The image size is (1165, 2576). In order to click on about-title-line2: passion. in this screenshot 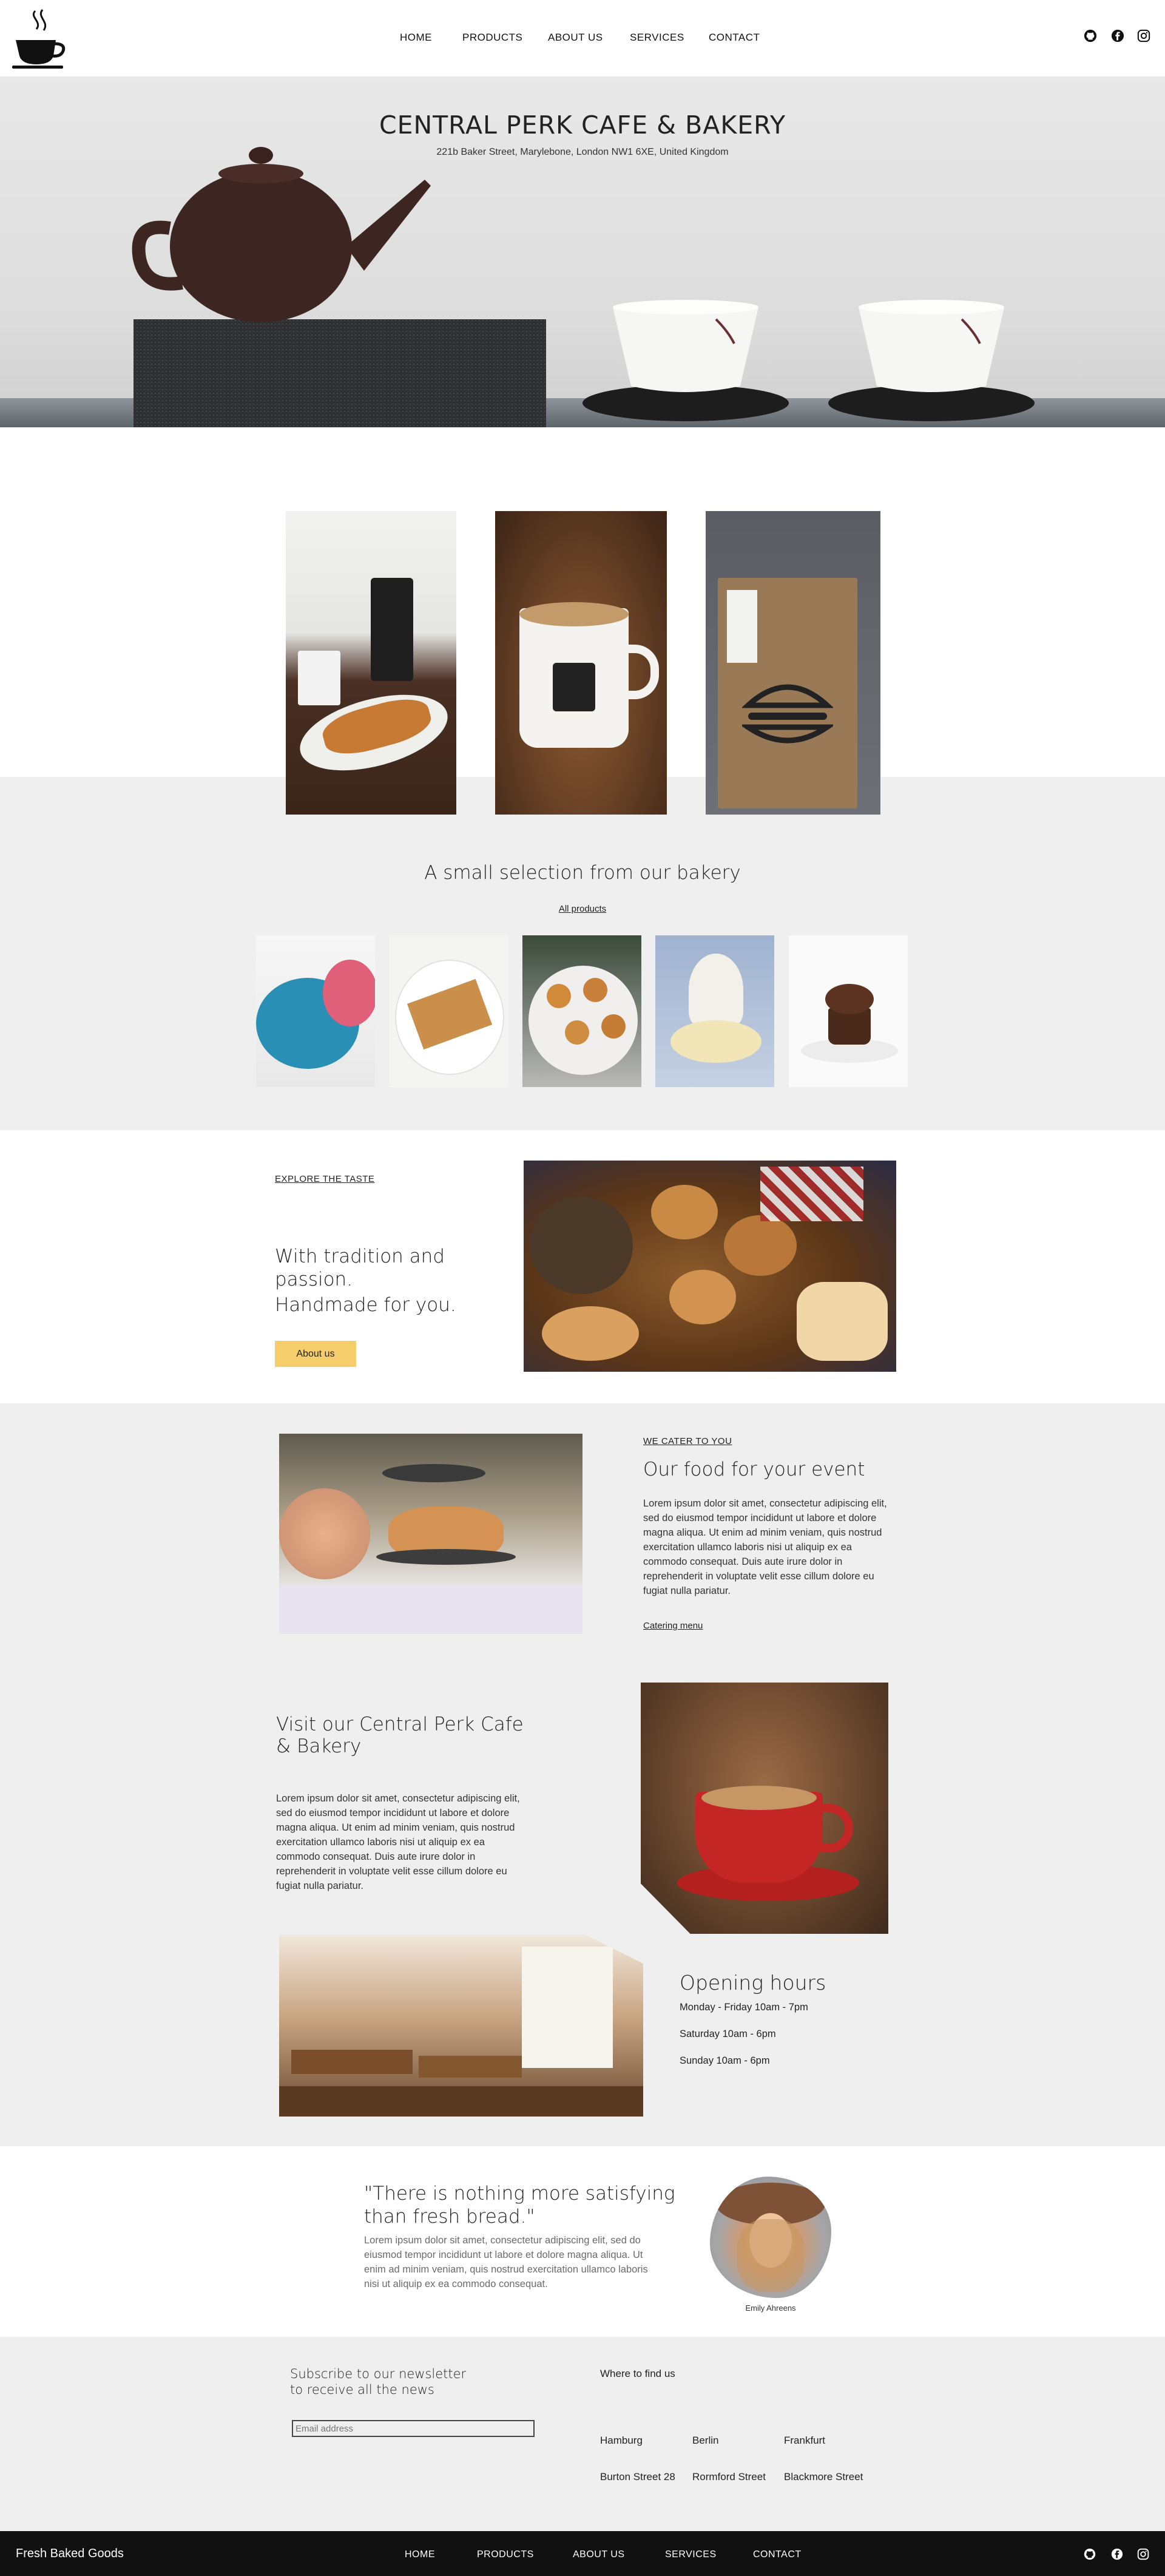, I will do `click(314, 1279)`.